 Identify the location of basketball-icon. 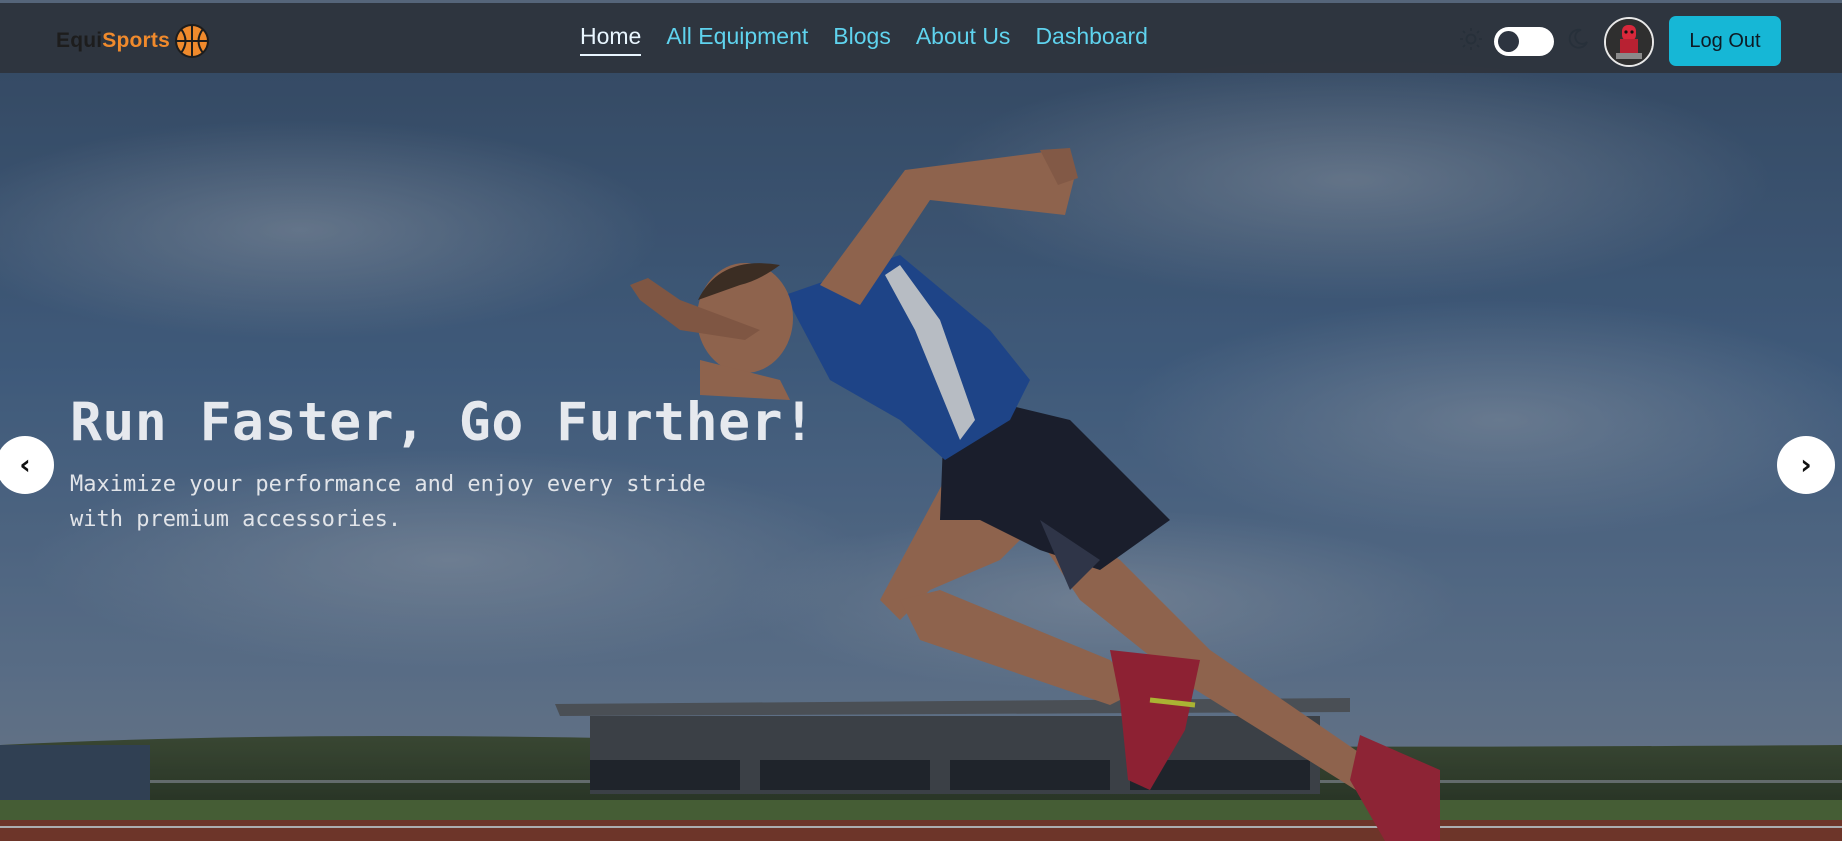
(192, 41).